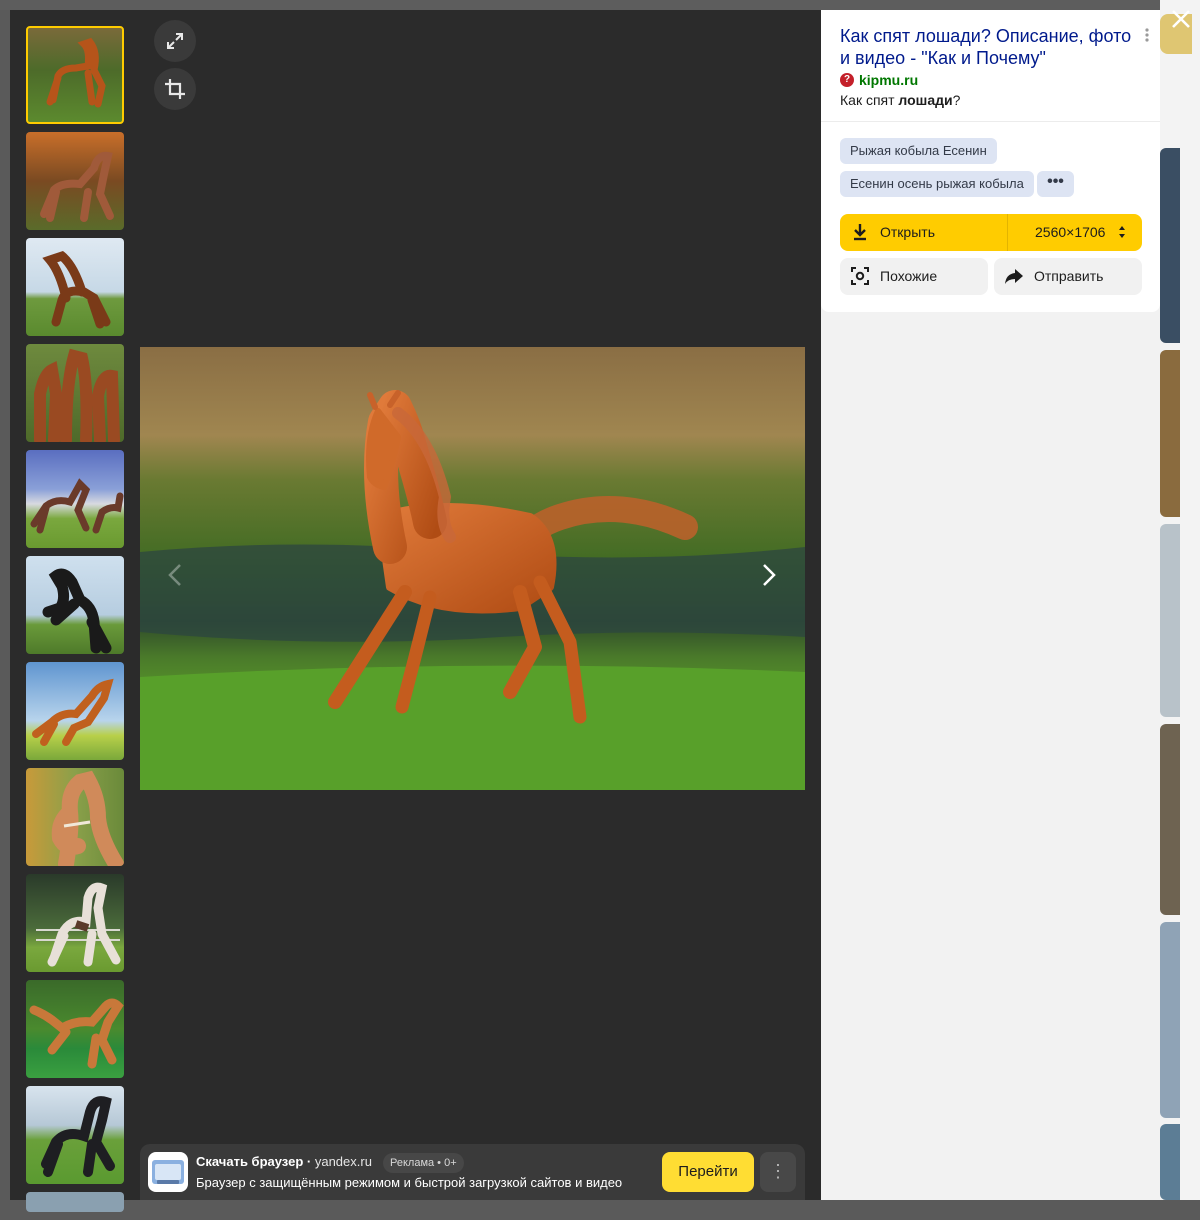 The width and height of the screenshot is (1200, 1220). Describe the element at coordinates (75, 1029) in the screenshot. I see `thumbnail-chestnut-horse-galloping` at that location.